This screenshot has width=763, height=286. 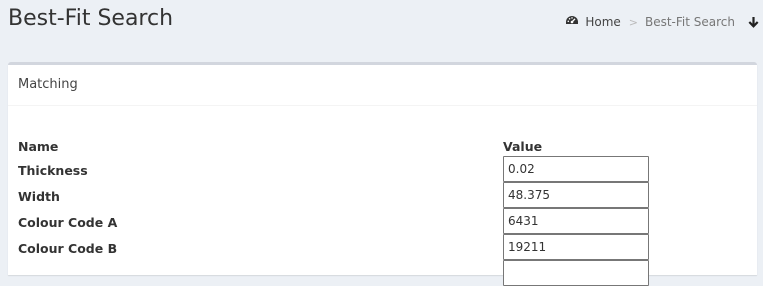 What do you see at coordinates (91, 18) in the screenshot?
I see `page-title: Best-Fit Search` at bounding box center [91, 18].